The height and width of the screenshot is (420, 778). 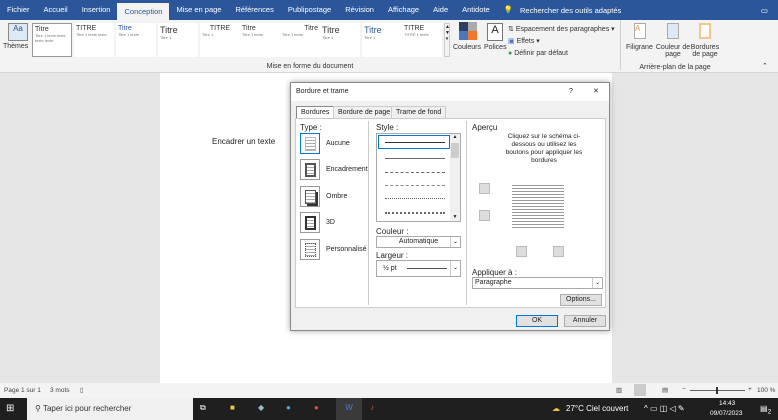 I want to click on read-mode-icon: ▥, so click(x=619, y=390).